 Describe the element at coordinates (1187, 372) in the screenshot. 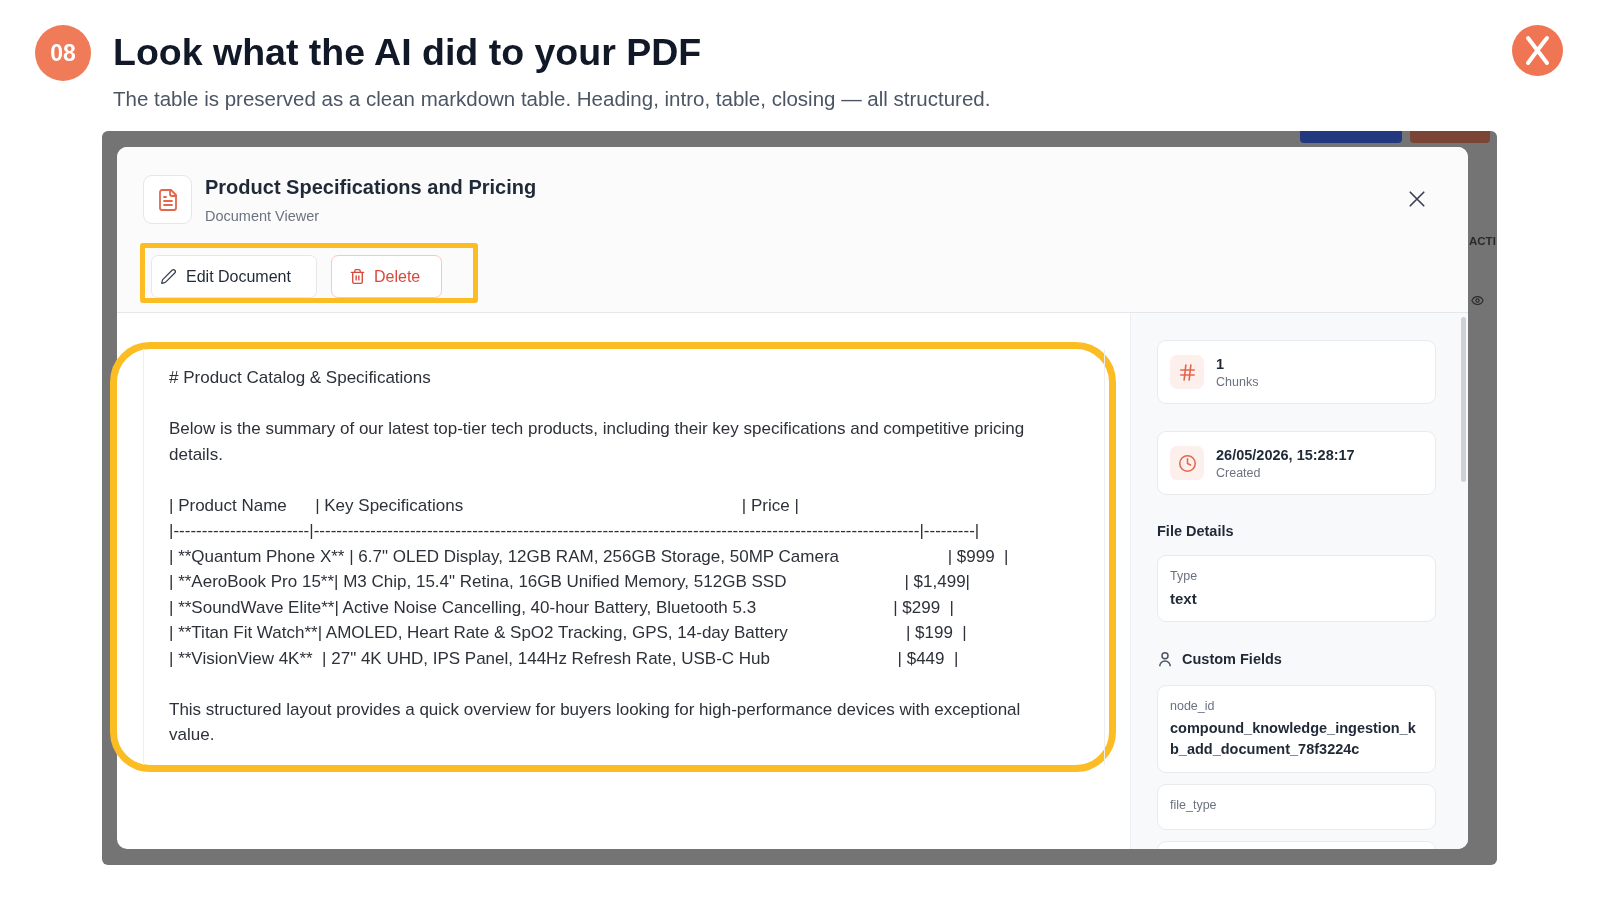

I see `hash-icon` at that location.